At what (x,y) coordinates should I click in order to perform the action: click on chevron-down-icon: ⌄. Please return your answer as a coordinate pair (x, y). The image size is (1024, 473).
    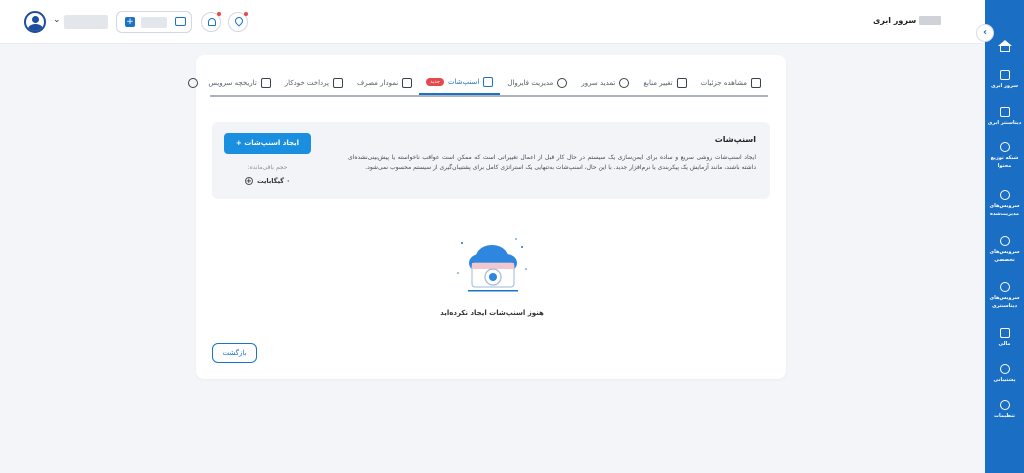
    Looking at the image, I should click on (57, 20).